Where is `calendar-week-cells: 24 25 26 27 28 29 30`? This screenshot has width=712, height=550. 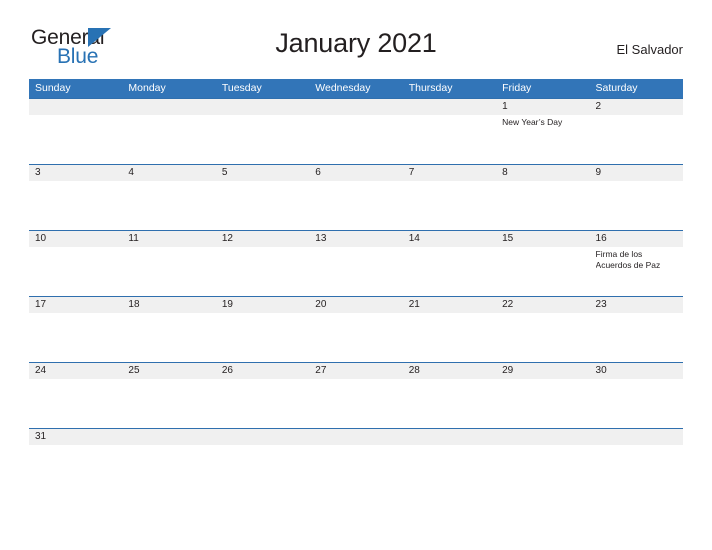 calendar-week-cells: 24 25 26 27 28 29 30 is located at coordinates (356, 395).